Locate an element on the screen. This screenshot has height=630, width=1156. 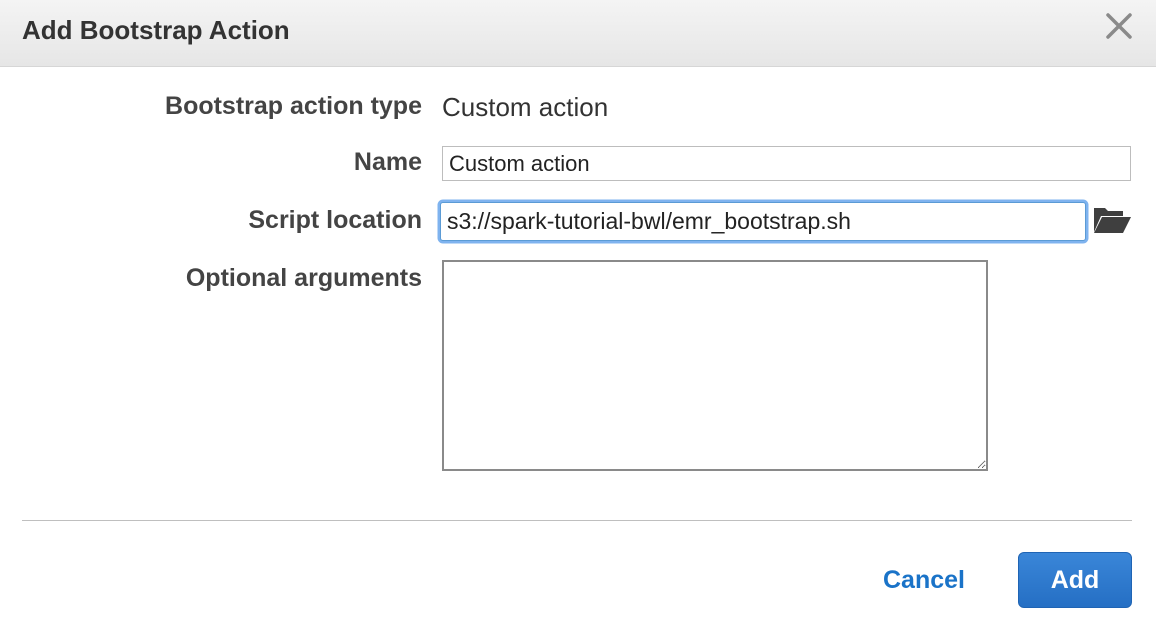
add-button: Add is located at coordinates (1075, 580).